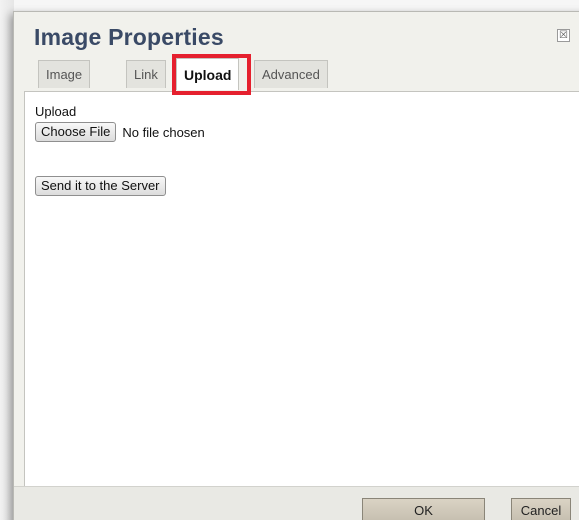  Describe the element at coordinates (129, 37) in the screenshot. I see `dialog-title: Image Properties` at that location.